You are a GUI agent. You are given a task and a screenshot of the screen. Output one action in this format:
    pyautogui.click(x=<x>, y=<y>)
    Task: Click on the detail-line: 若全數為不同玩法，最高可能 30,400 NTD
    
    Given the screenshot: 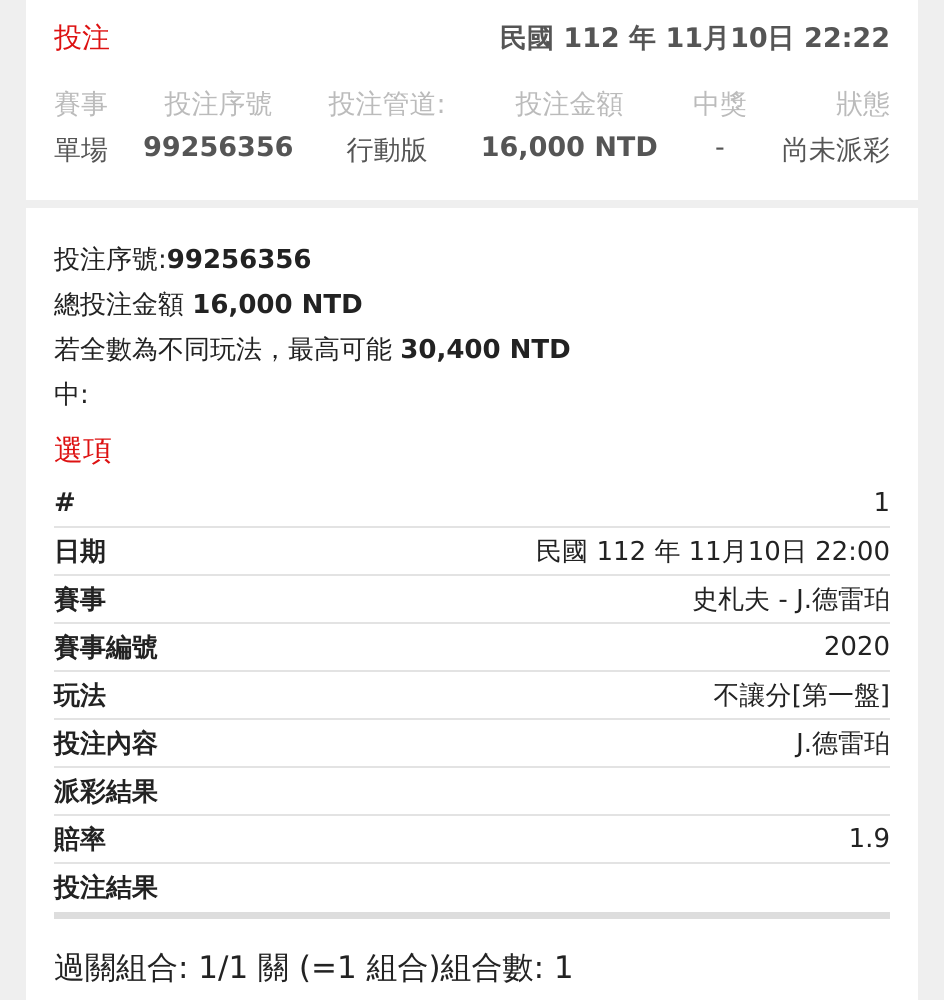 What is the action you would take?
    pyautogui.click(x=313, y=350)
    